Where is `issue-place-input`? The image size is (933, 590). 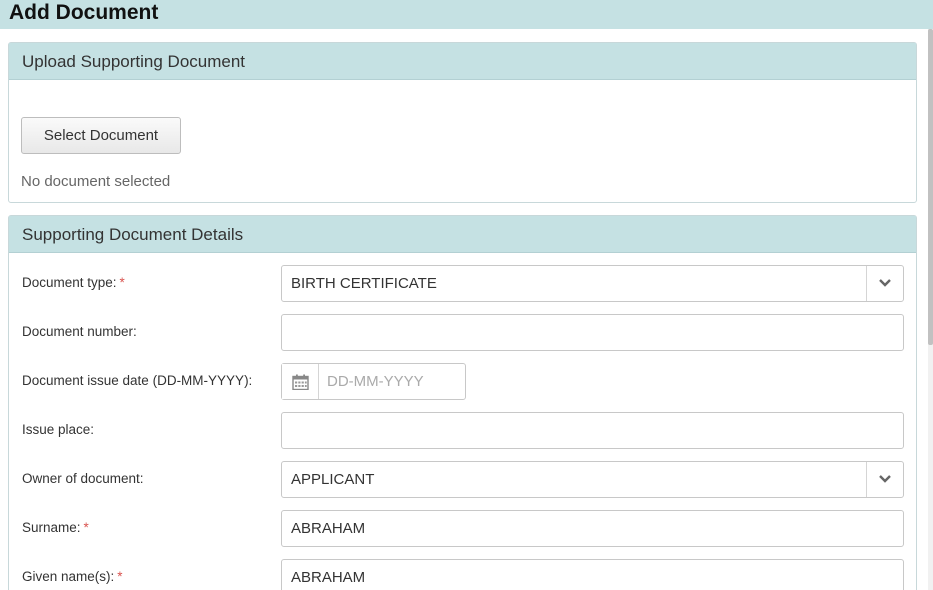 issue-place-input is located at coordinates (592, 430).